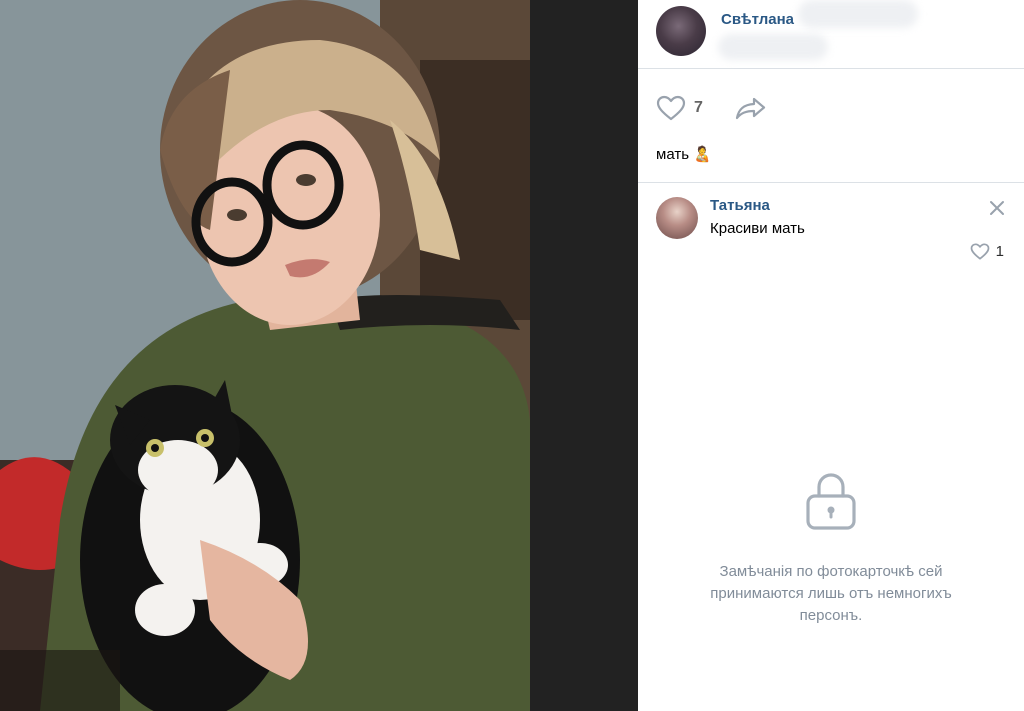 Image resolution: width=1024 pixels, height=711 pixels. Describe the element at coordinates (740, 205) in the screenshot. I see `comment-author: Татьяна` at that location.